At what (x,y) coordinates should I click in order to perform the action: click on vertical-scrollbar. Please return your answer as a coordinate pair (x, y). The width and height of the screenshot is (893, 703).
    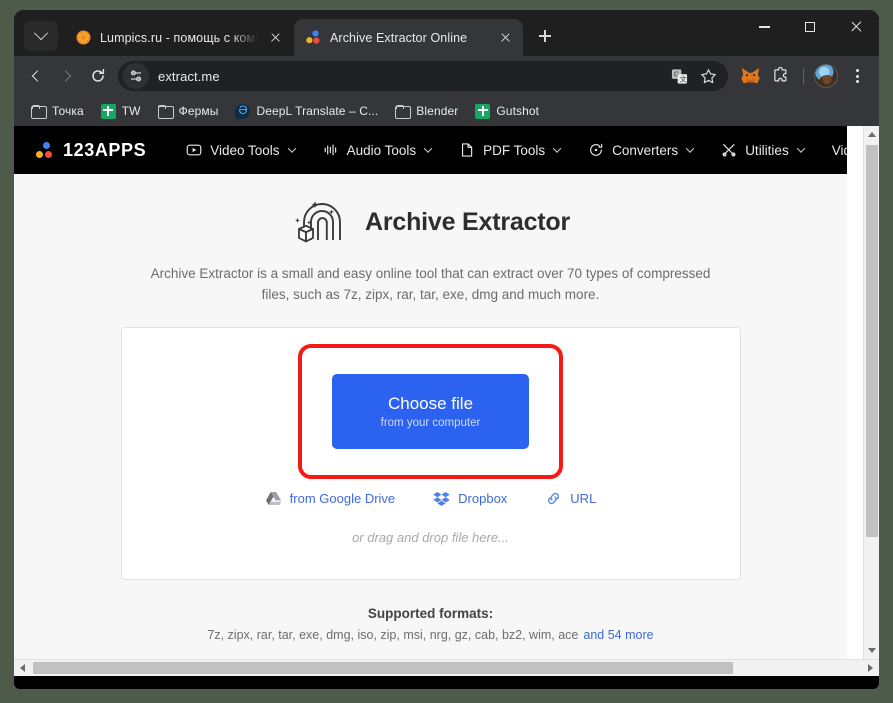
    Looking at the image, I should click on (871, 392).